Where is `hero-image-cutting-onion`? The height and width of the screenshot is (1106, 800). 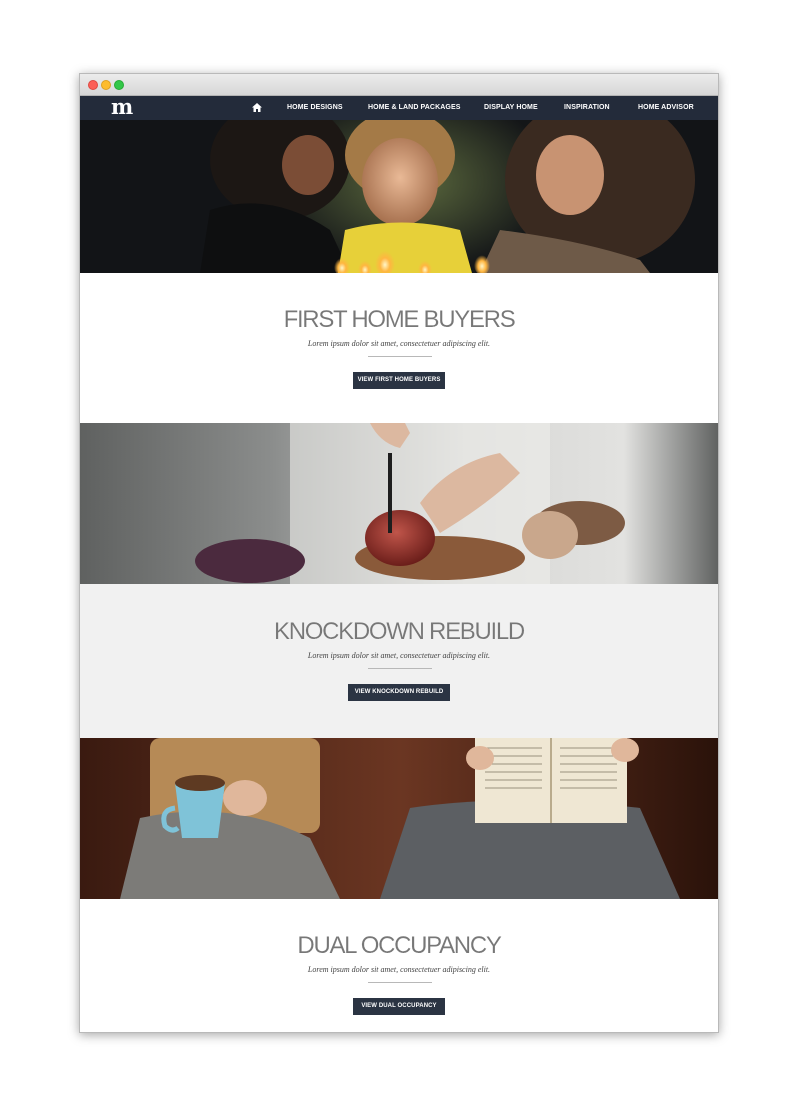 hero-image-cutting-onion is located at coordinates (399, 503).